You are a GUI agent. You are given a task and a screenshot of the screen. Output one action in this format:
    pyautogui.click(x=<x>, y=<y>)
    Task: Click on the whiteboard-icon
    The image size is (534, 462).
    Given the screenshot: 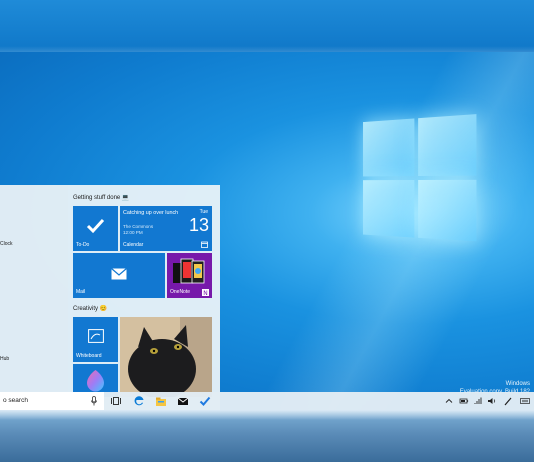 What is the action you would take?
    pyautogui.click(x=96, y=336)
    